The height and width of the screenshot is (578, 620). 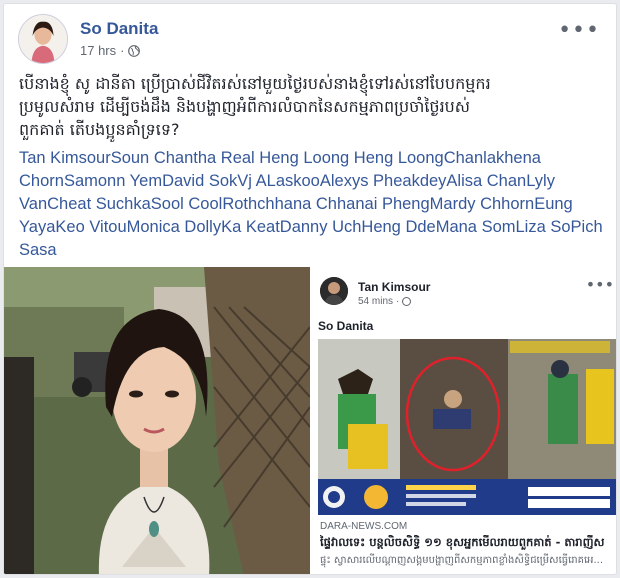 What do you see at coordinates (345, 326) in the screenshot?
I see `shared-mention: So Danita` at bounding box center [345, 326].